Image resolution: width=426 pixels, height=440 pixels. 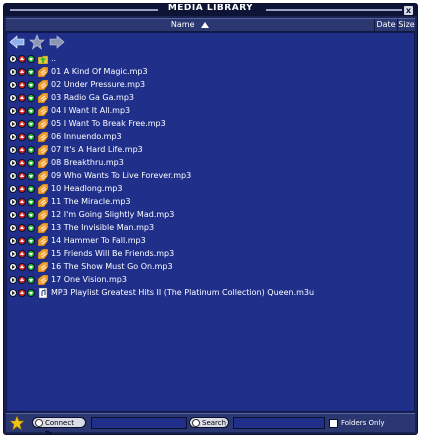 What do you see at coordinates (211, 175) in the screenshot?
I see `list-item: 09 Who Wants To Live Forever.mp3` at bounding box center [211, 175].